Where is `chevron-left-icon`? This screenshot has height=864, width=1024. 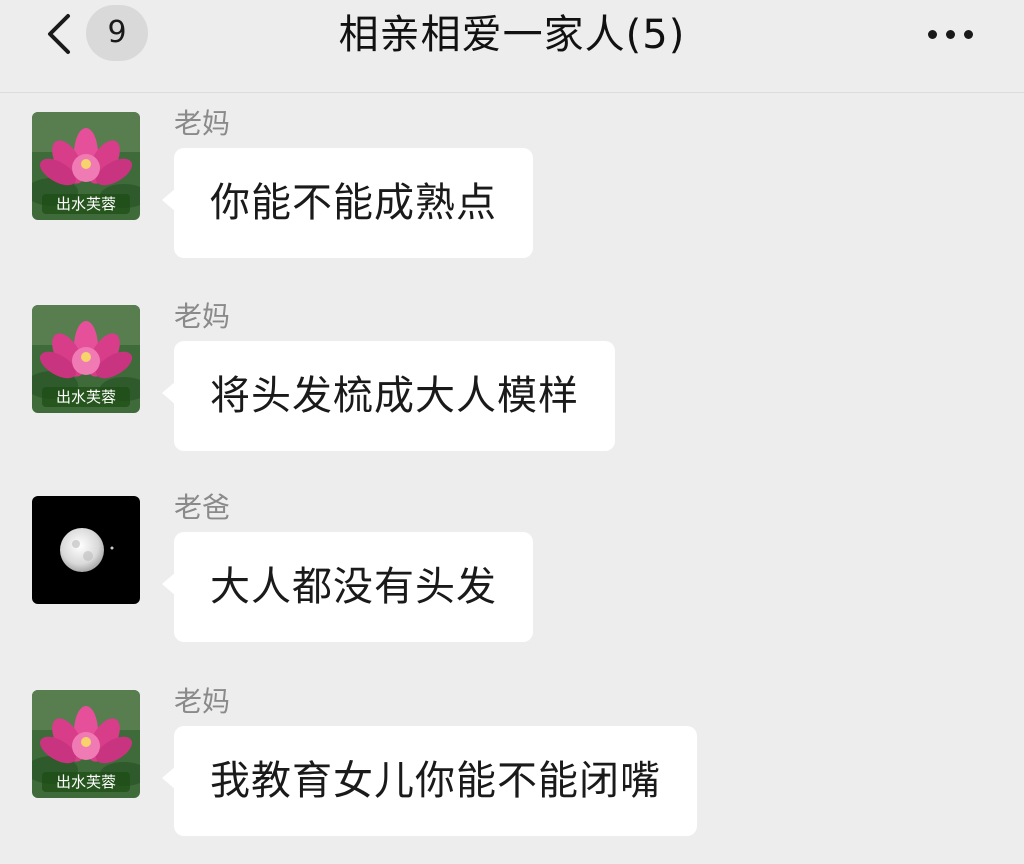
chevron-left-icon is located at coordinates (59, 34).